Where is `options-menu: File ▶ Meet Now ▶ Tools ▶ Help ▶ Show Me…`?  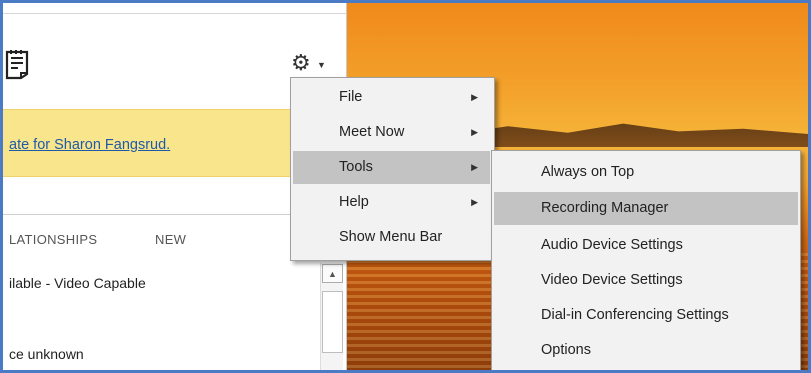 options-menu: File ▶ Meet Now ▶ Tools ▶ Help ▶ Show Me… is located at coordinates (392, 169).